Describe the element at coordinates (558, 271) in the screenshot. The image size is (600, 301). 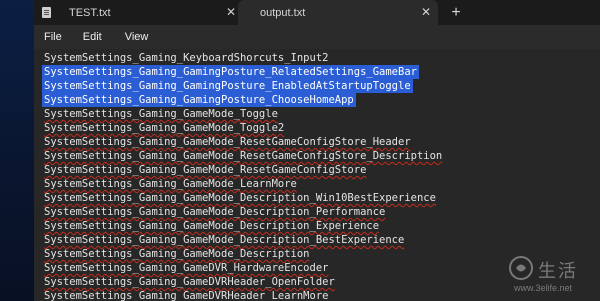
I see `watermark-text: 生活` at that location.